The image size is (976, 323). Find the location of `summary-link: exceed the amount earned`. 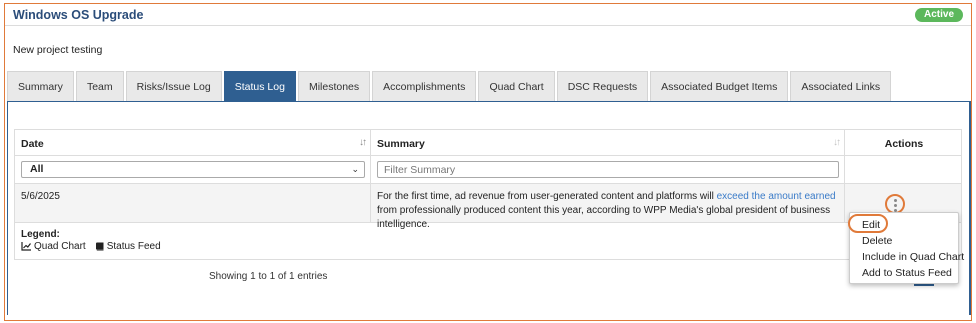

summary-link: exceed the amount earned is located at coordinates (776, 196).